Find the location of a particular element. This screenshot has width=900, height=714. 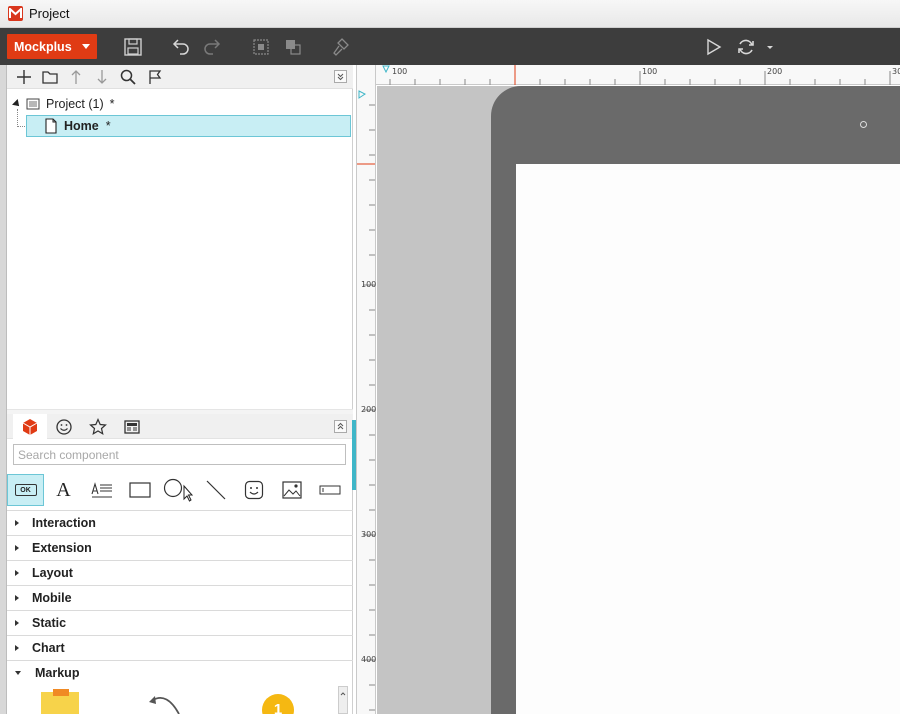

number-badge-label: 1 is located at coordinates (278, 707).